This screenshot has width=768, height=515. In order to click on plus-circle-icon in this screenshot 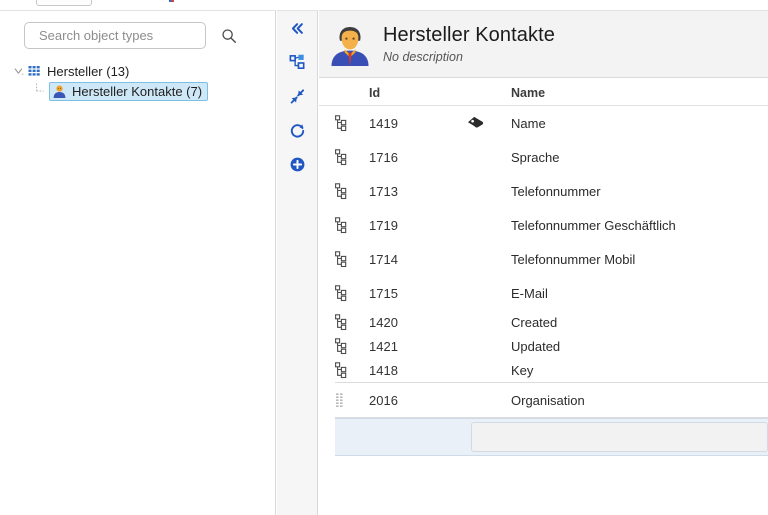, I will do `click(297, 164)`.